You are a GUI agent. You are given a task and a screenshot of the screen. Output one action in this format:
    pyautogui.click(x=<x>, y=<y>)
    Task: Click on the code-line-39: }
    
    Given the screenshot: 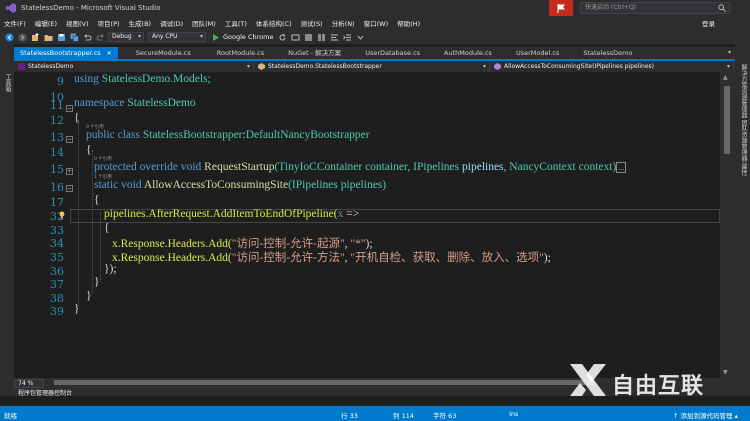 What is the action you would take?
    pyautogui.click(x=89, y=296)
    